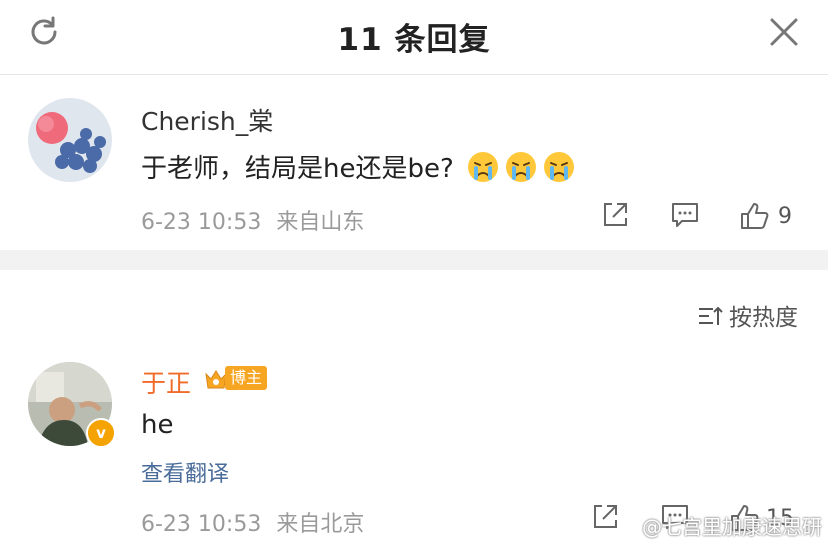 The height and width of the screenshot is (546, 828). Describe the element at coordinates (70, 140) in the screenshot. I see `avatar` at that location.